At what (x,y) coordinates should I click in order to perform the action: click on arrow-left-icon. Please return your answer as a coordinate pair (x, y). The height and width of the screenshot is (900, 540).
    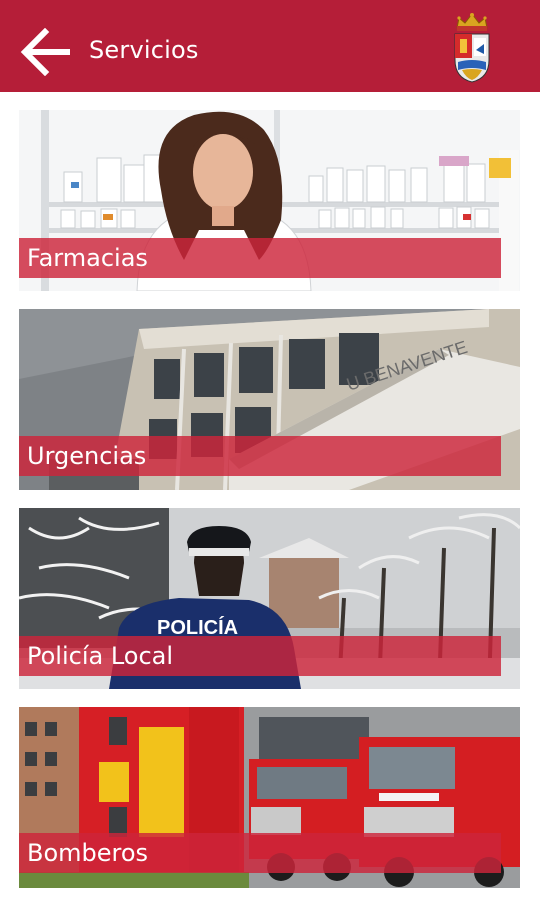
    Looking at the image, I should click on (45, 52).